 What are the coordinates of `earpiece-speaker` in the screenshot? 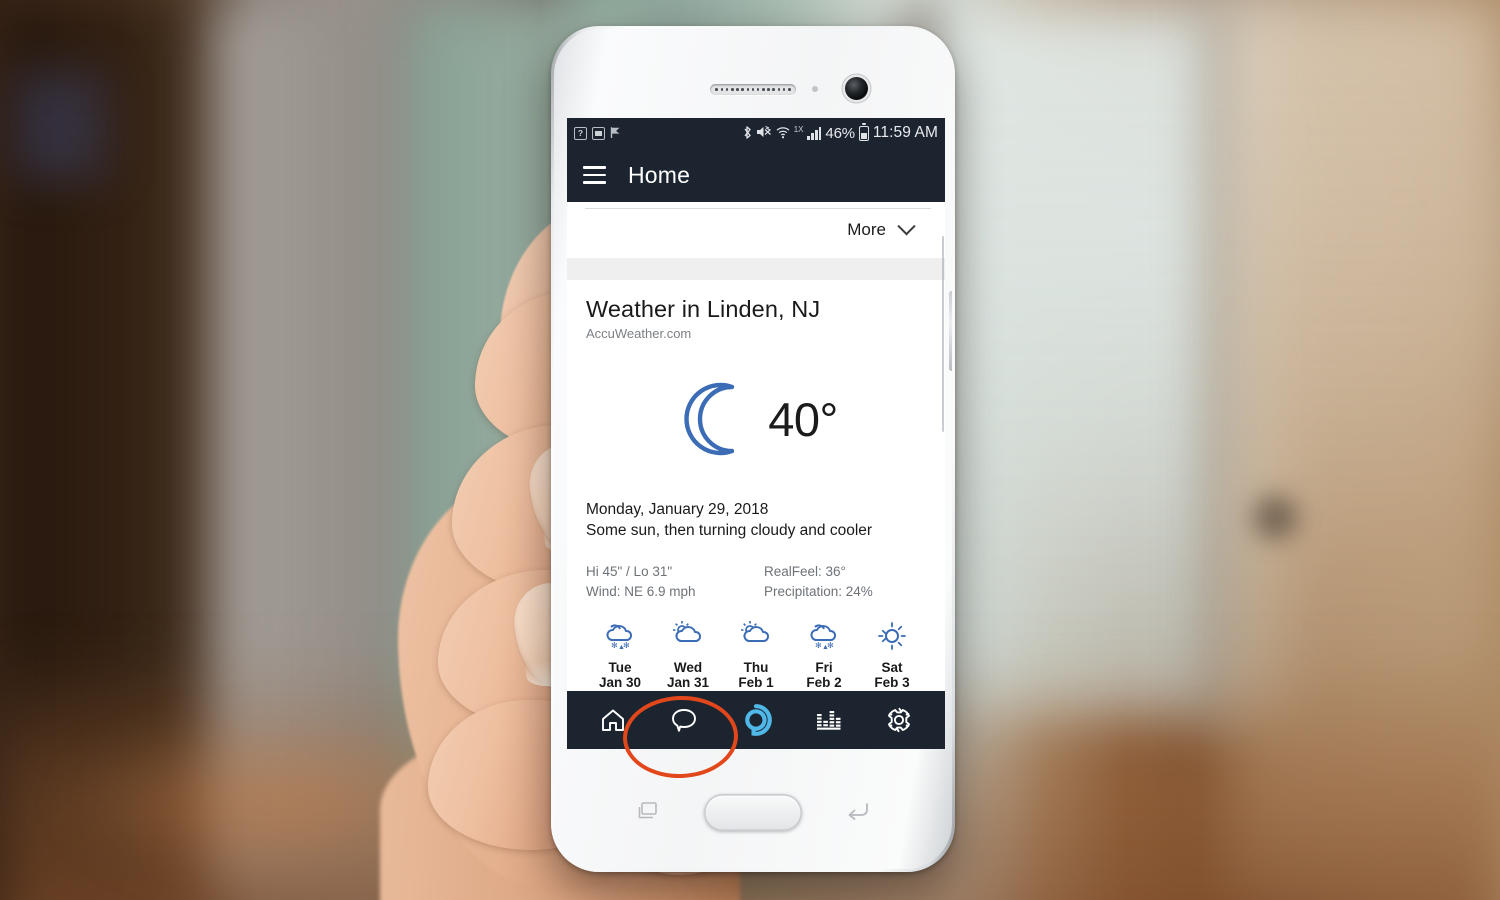 It's located at (753, 89).